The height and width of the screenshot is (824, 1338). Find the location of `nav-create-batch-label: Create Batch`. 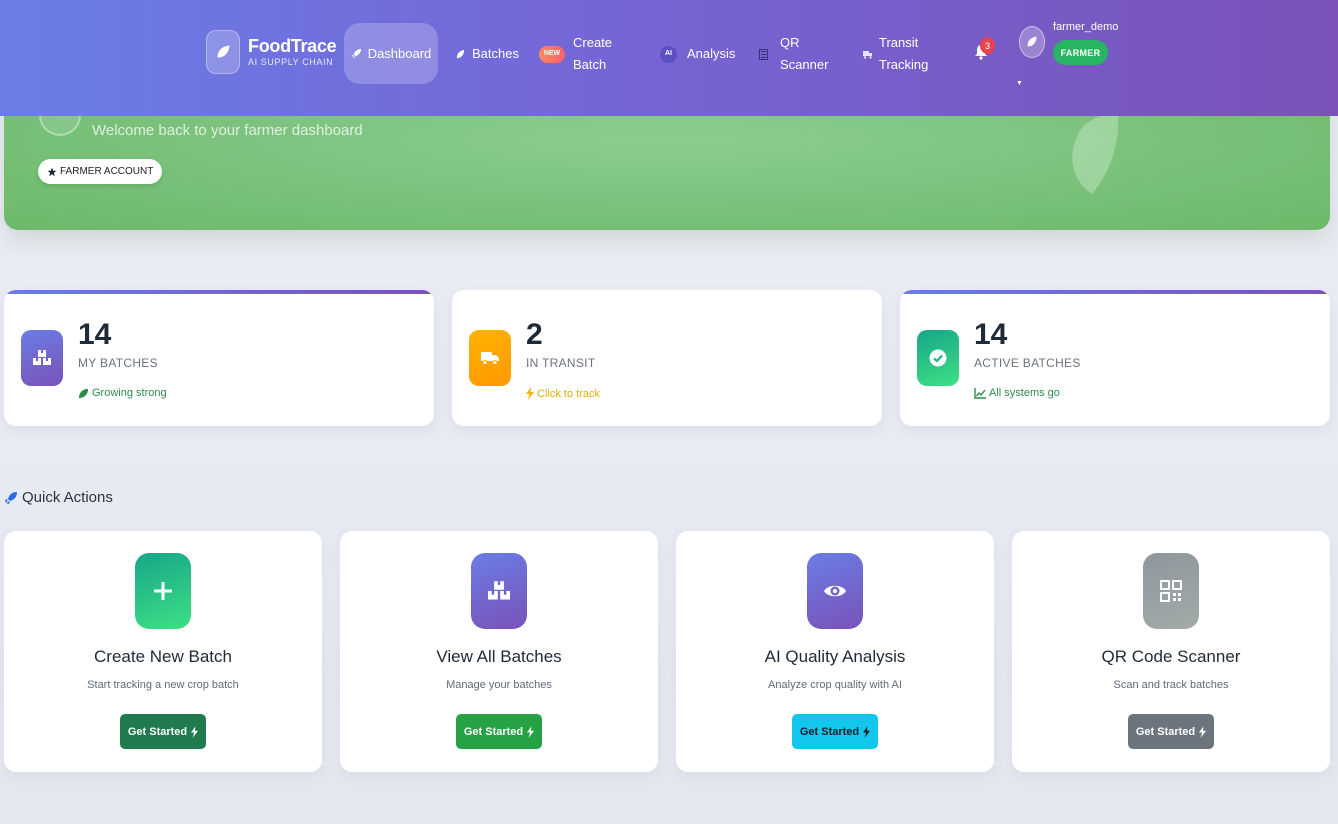

nav-create-batch-label: Create Batch is located at coordinates (593, 53).